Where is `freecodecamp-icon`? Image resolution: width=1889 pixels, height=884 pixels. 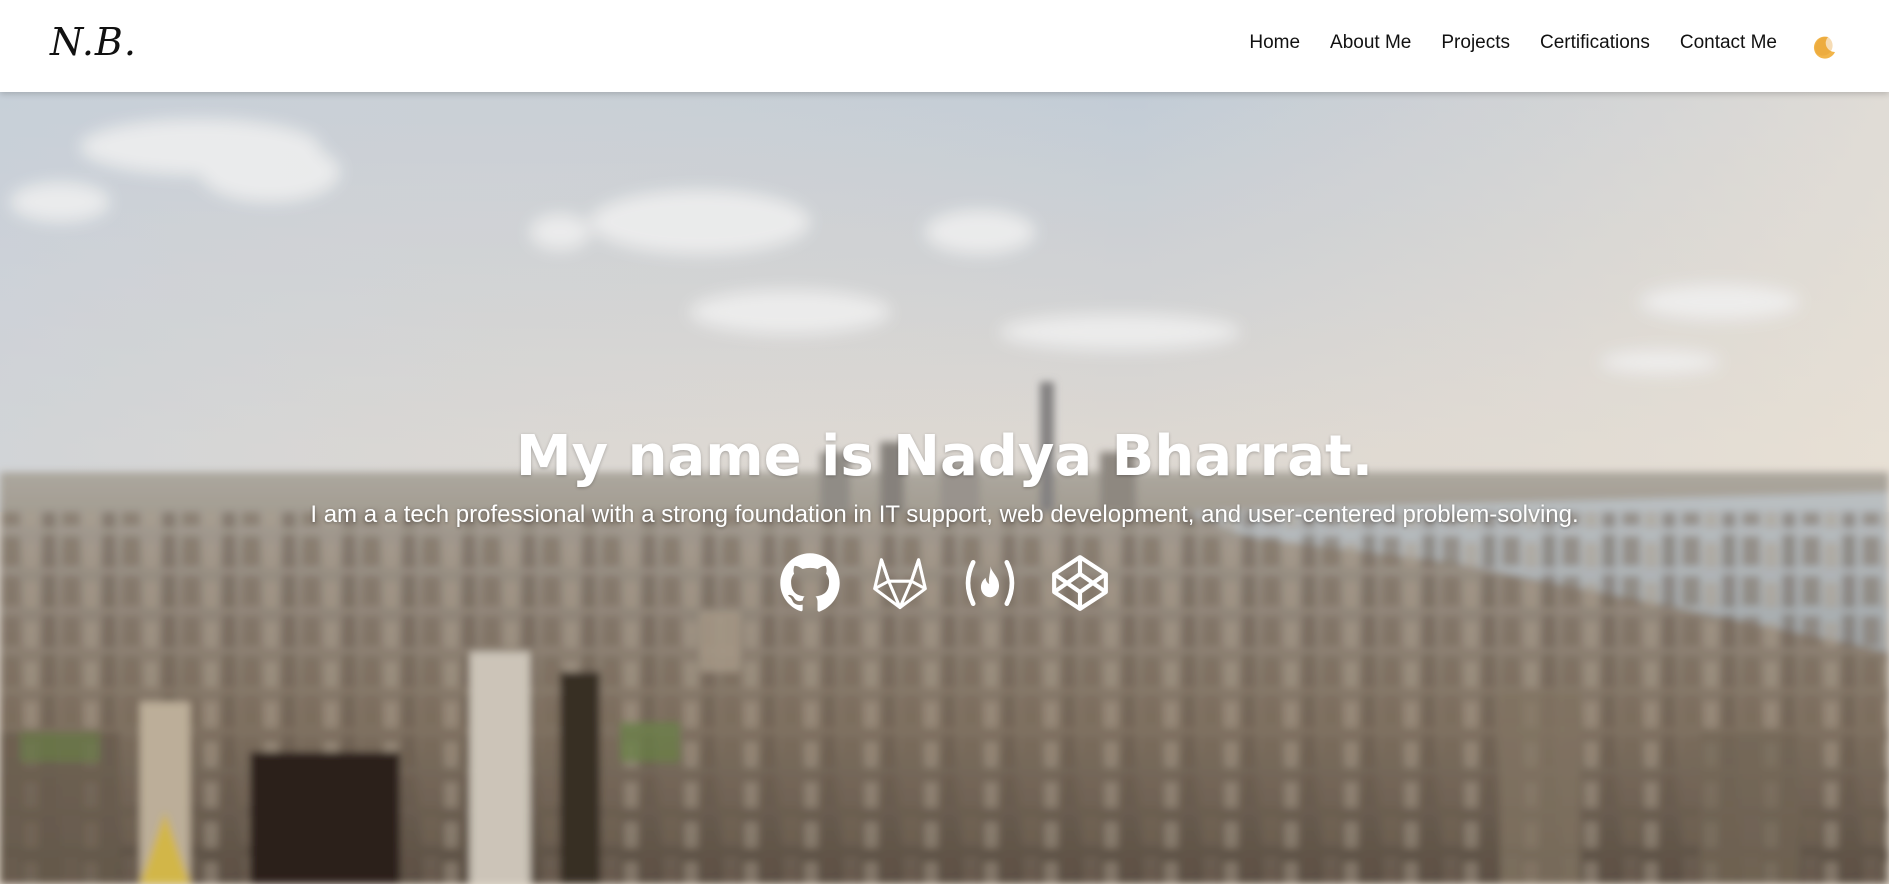
freecodecamp-icon is located at coordinates (989, 583).